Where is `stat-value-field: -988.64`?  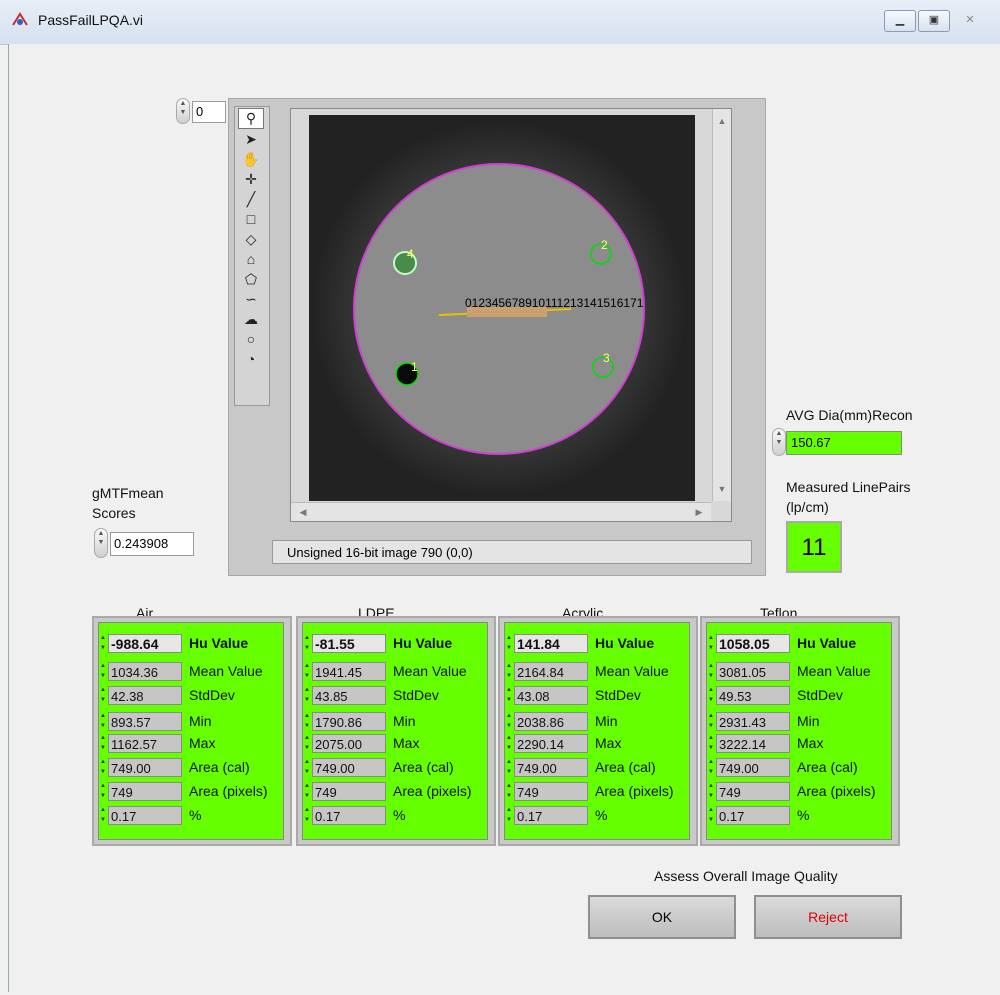 stat-value-field: -988.64 is located at coordinates (145, 643).